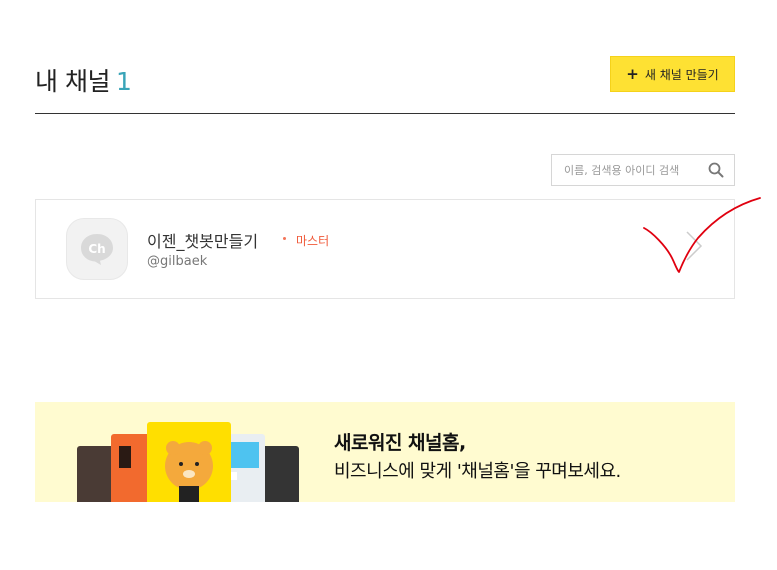 Image resolution: width=777 pixels, height=570 pixels. What do you see at coordinates (177, 261) in the screenshot?
I see `channel-id: @gilbaek` at bounding box center [177, 261].